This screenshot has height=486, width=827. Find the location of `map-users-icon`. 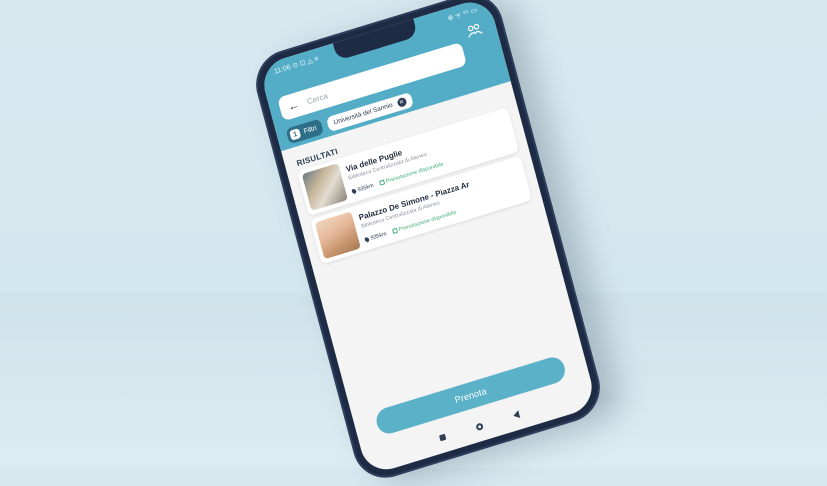

map-users-icon is located at coordinates (474, 30).